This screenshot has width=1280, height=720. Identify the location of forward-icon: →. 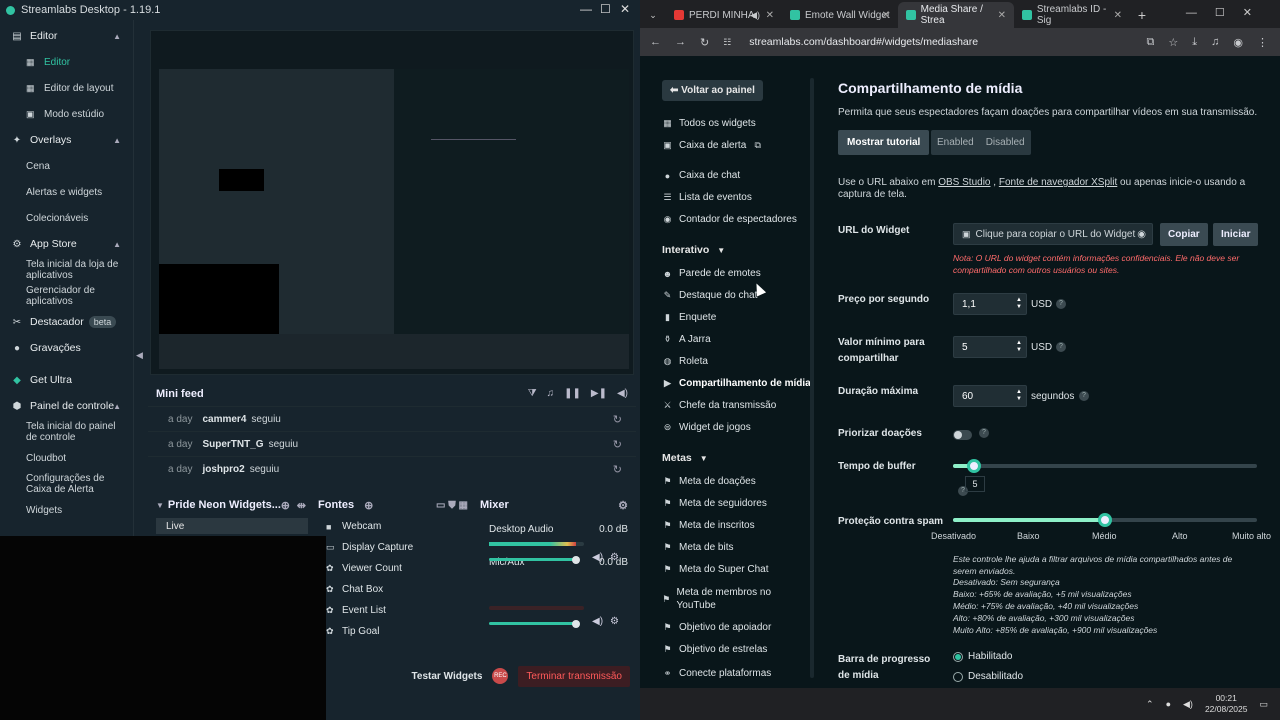
(680, 42).